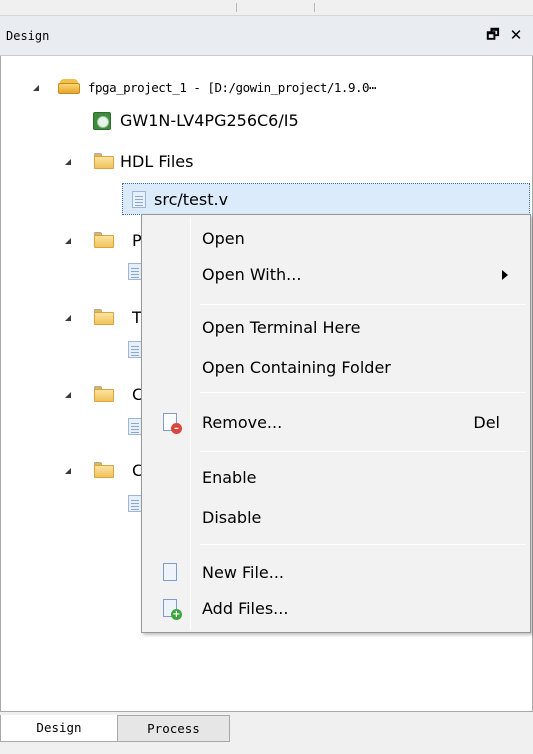 This screenshot has width=533, height=754. What do you see at coordinates (191, 199) in the screenshot?
I see `file-label: src/test.v` at bounding box center [191, 199].